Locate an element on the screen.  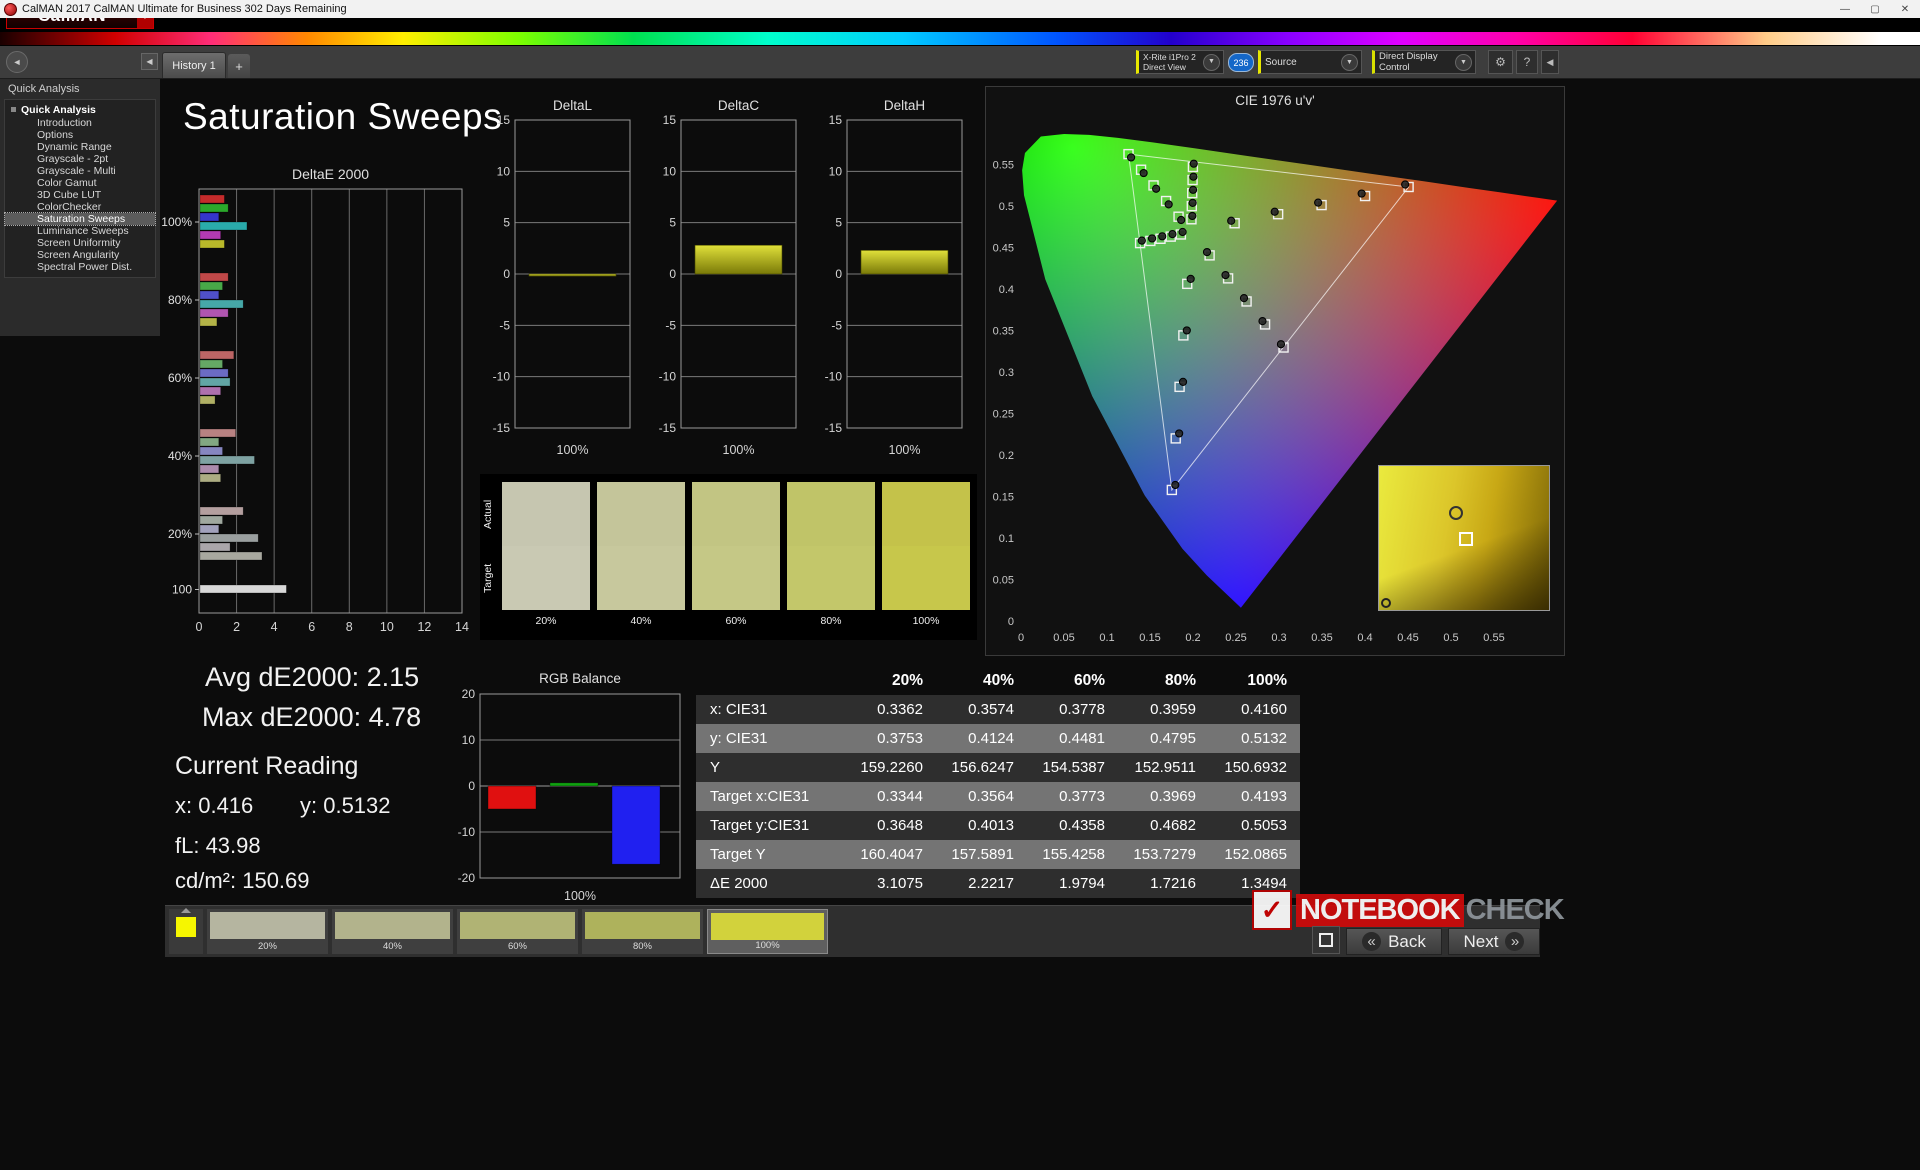
svg-text: 0.05 is located at coordinates (1063, 638).